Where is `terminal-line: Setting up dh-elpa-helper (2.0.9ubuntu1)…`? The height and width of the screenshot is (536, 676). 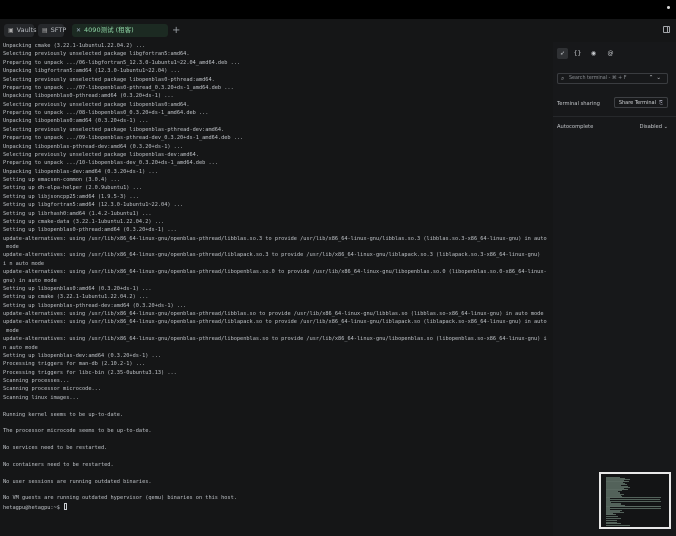 terminal-line: Setting up dh-elpa-helper (2.0.9ubuntu1)… is located at coordinates (73, 188).